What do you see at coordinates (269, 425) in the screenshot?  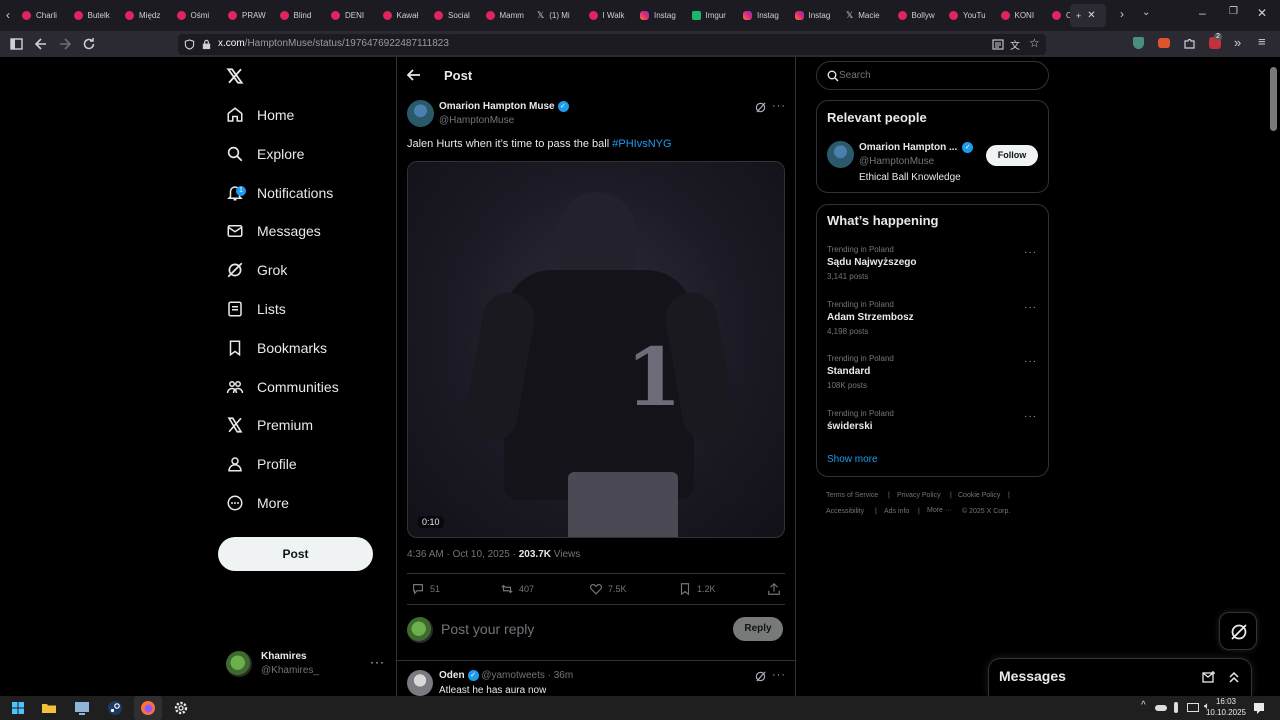 I see `nav-item-premium: Premium` at bounding box center [269, 425].